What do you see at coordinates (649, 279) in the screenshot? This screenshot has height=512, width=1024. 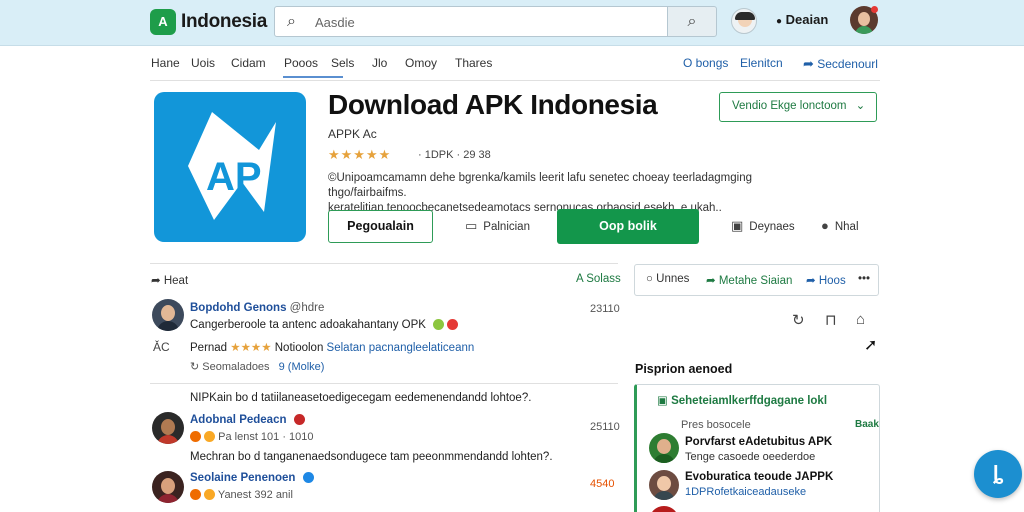 I see `comment-icon: ○` at bounding box center [649, 279].